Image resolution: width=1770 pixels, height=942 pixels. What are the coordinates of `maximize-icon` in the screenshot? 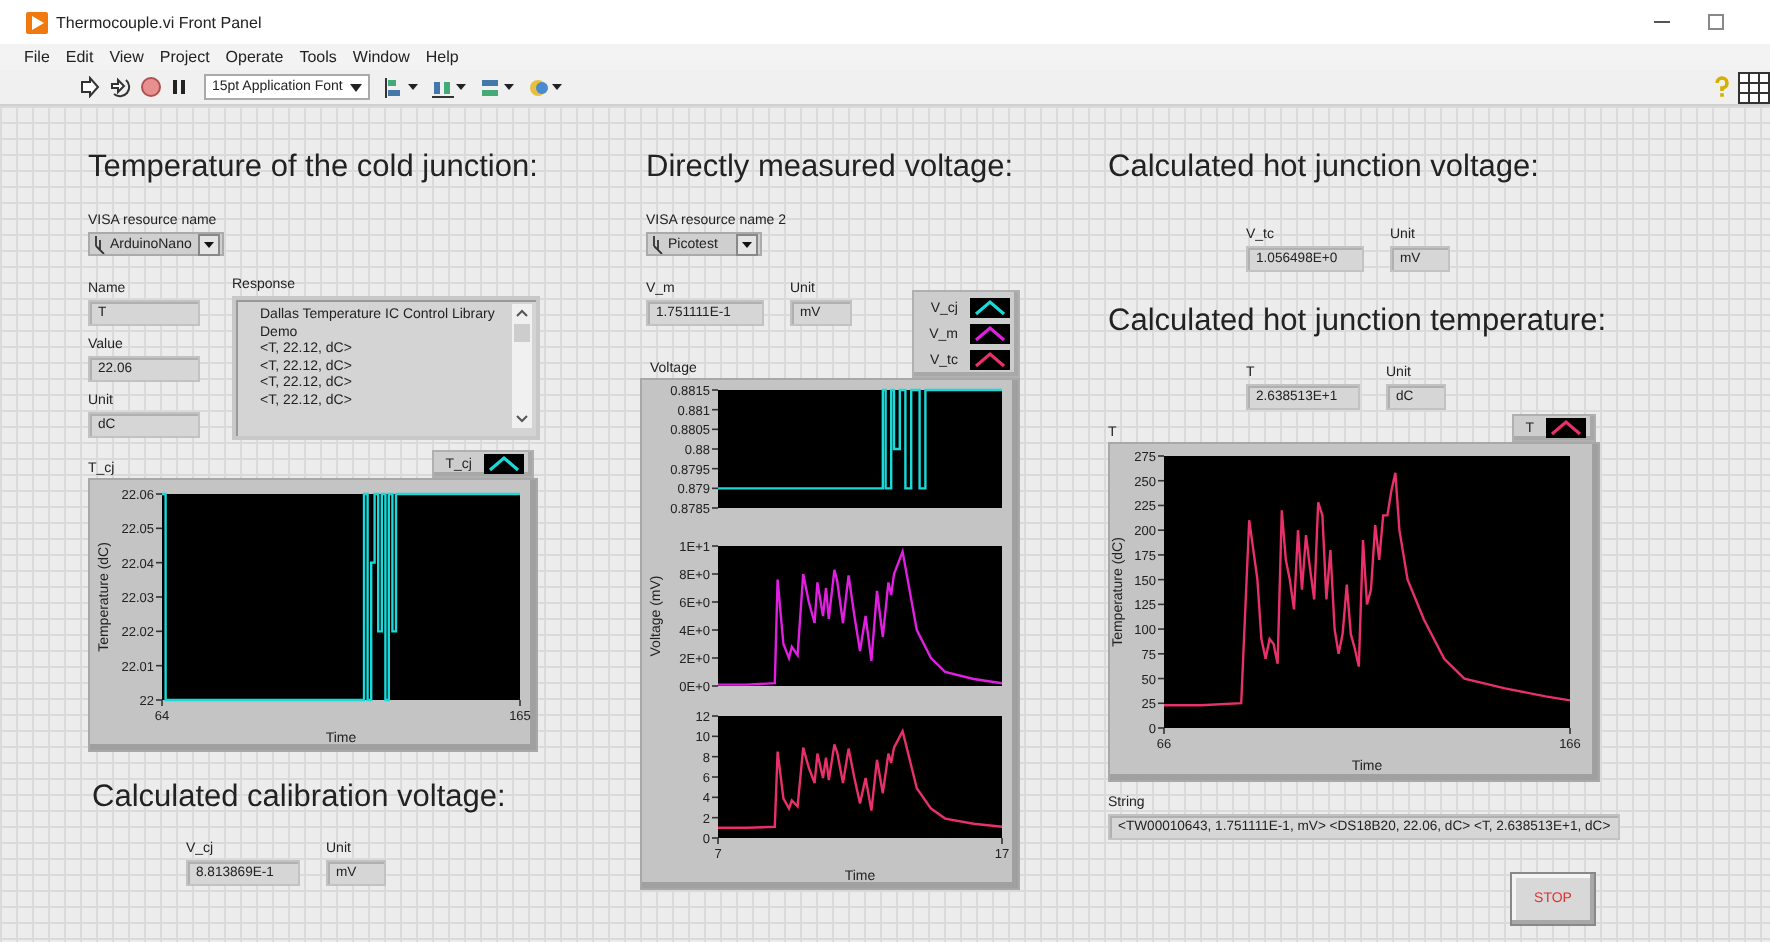 It's located at (1716, 22).